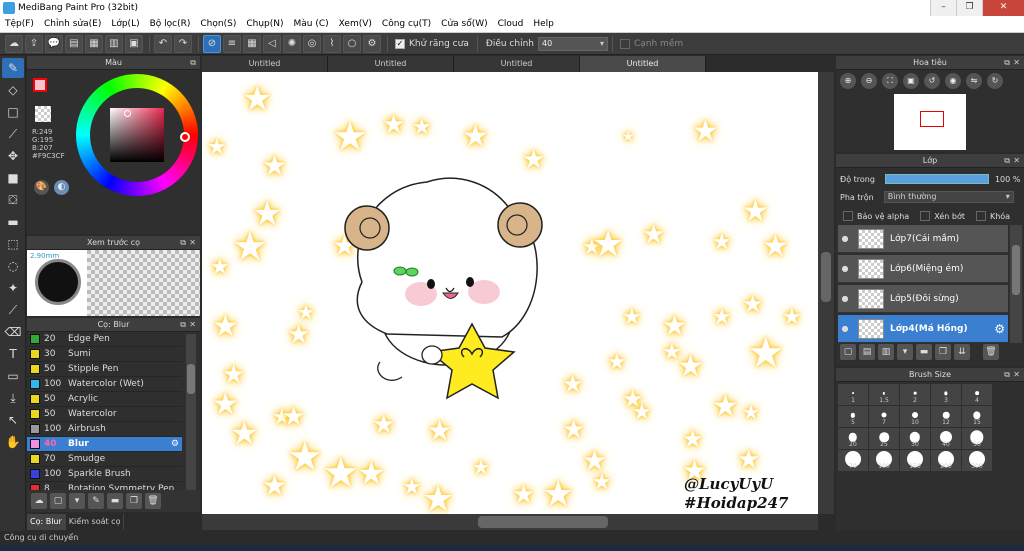 The width and height of the screenshot is (1024, 551). I want to click on brush-size-cell: 1.5, so click(884, 394).